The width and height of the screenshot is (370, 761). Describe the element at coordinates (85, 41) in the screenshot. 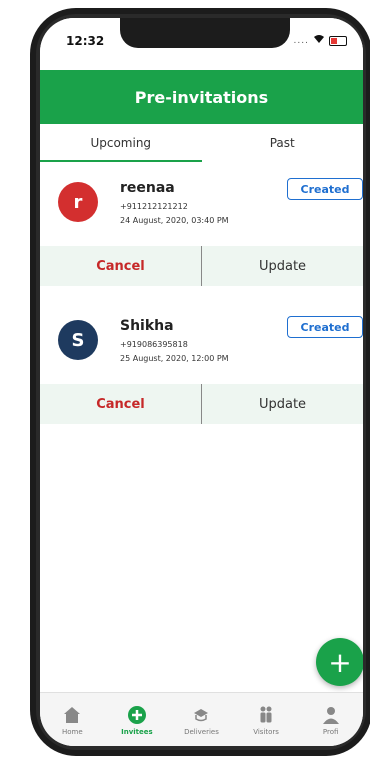

I see `status-time: 12:32` at that location.